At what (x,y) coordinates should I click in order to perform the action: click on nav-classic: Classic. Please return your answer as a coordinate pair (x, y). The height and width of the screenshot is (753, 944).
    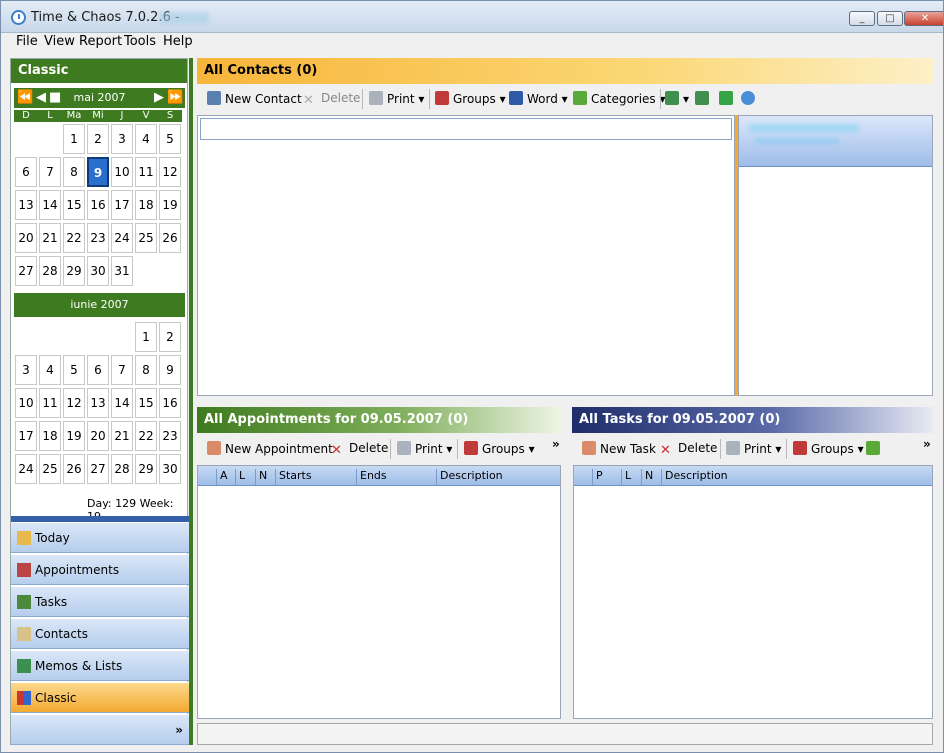
    Looking at the image, I should click on (100, 697).